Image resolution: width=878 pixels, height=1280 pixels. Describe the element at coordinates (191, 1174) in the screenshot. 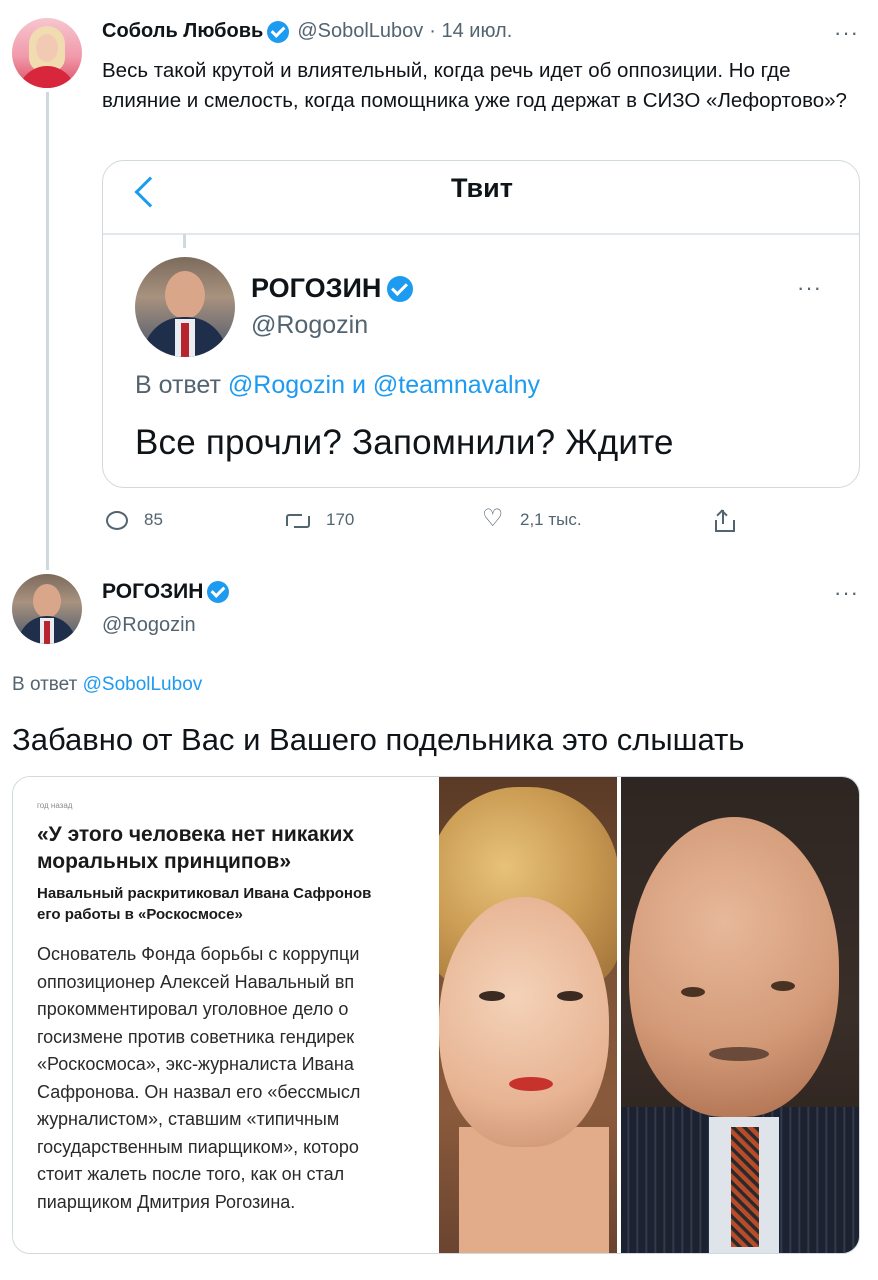

I see `article-body-line: стоит жалеть после того, как он стал` at that location.